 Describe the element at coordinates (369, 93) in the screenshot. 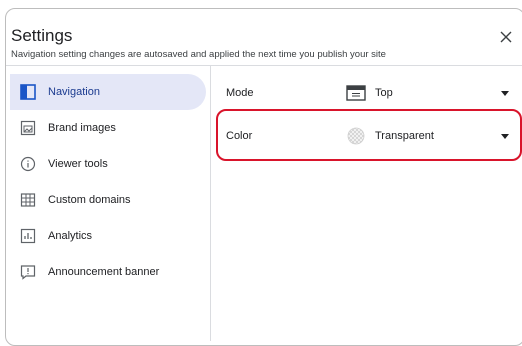

I see `mode-row: Mode Top` at that location.